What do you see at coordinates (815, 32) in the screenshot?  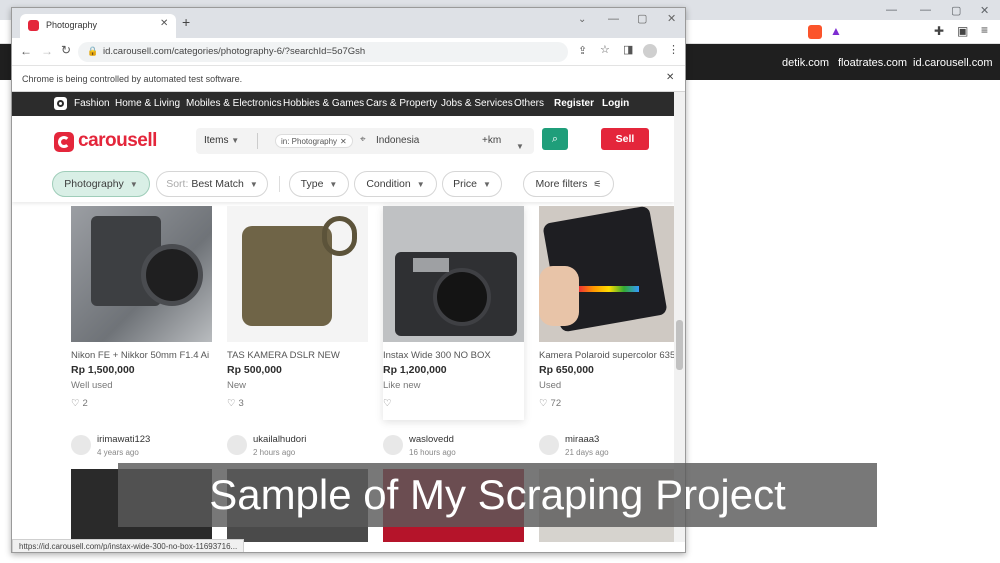 I see `brave-shield-icon` at bounding box center [815, 32].